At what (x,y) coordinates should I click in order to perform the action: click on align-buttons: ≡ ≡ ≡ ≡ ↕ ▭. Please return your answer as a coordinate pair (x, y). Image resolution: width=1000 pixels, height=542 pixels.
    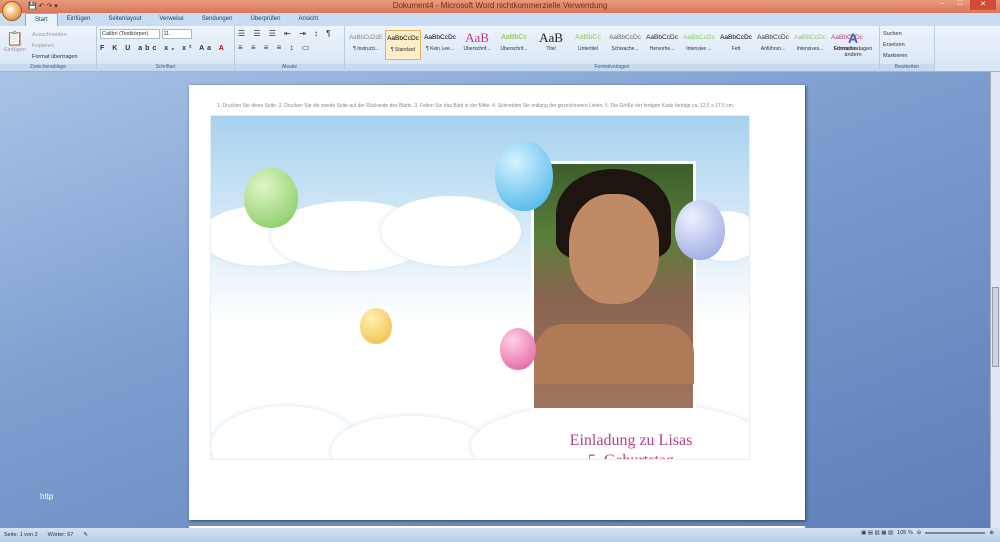
    Looking at the image, I should click on (289, 47).